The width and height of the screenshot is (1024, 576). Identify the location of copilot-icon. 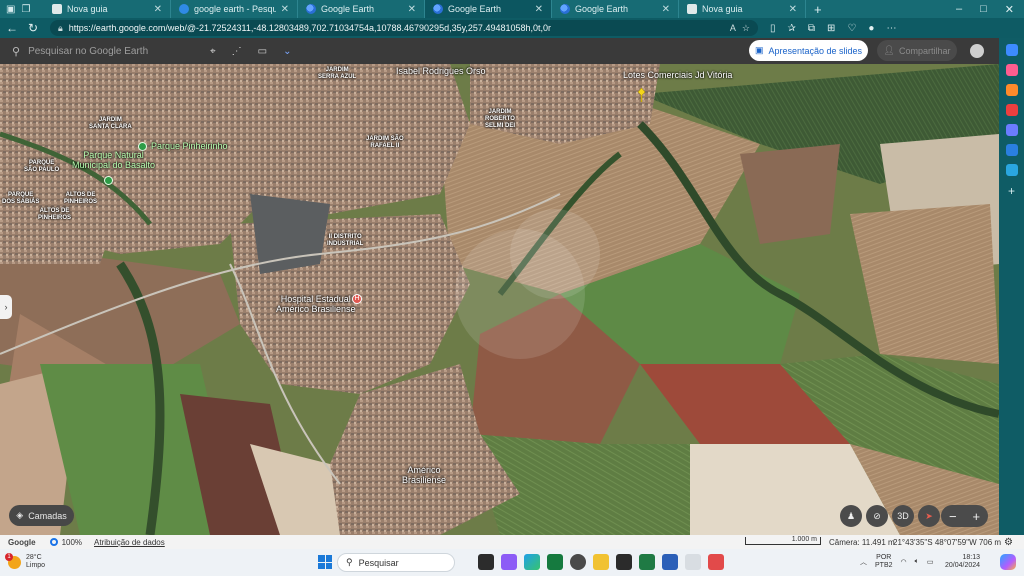
(1011, 50).